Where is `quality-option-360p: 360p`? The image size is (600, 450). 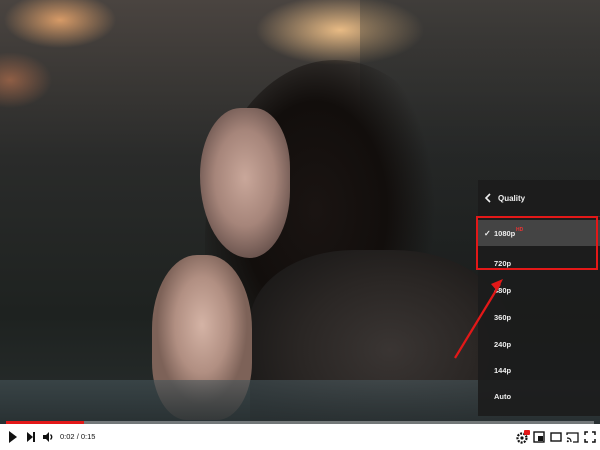 quality-option-360p: 360p is located at coordinates (539, 317).